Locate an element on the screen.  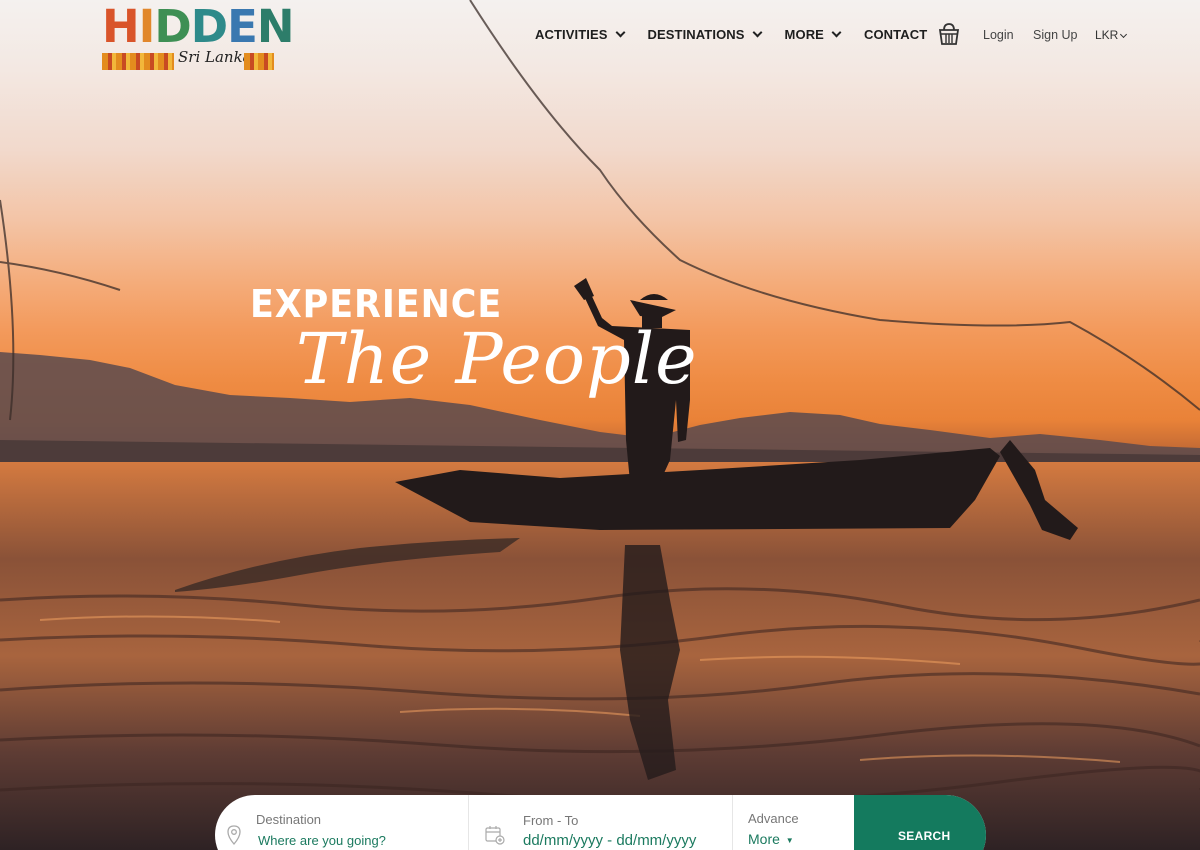
destination-field: Destination Where are you going? is located at coordinates (341, 822).